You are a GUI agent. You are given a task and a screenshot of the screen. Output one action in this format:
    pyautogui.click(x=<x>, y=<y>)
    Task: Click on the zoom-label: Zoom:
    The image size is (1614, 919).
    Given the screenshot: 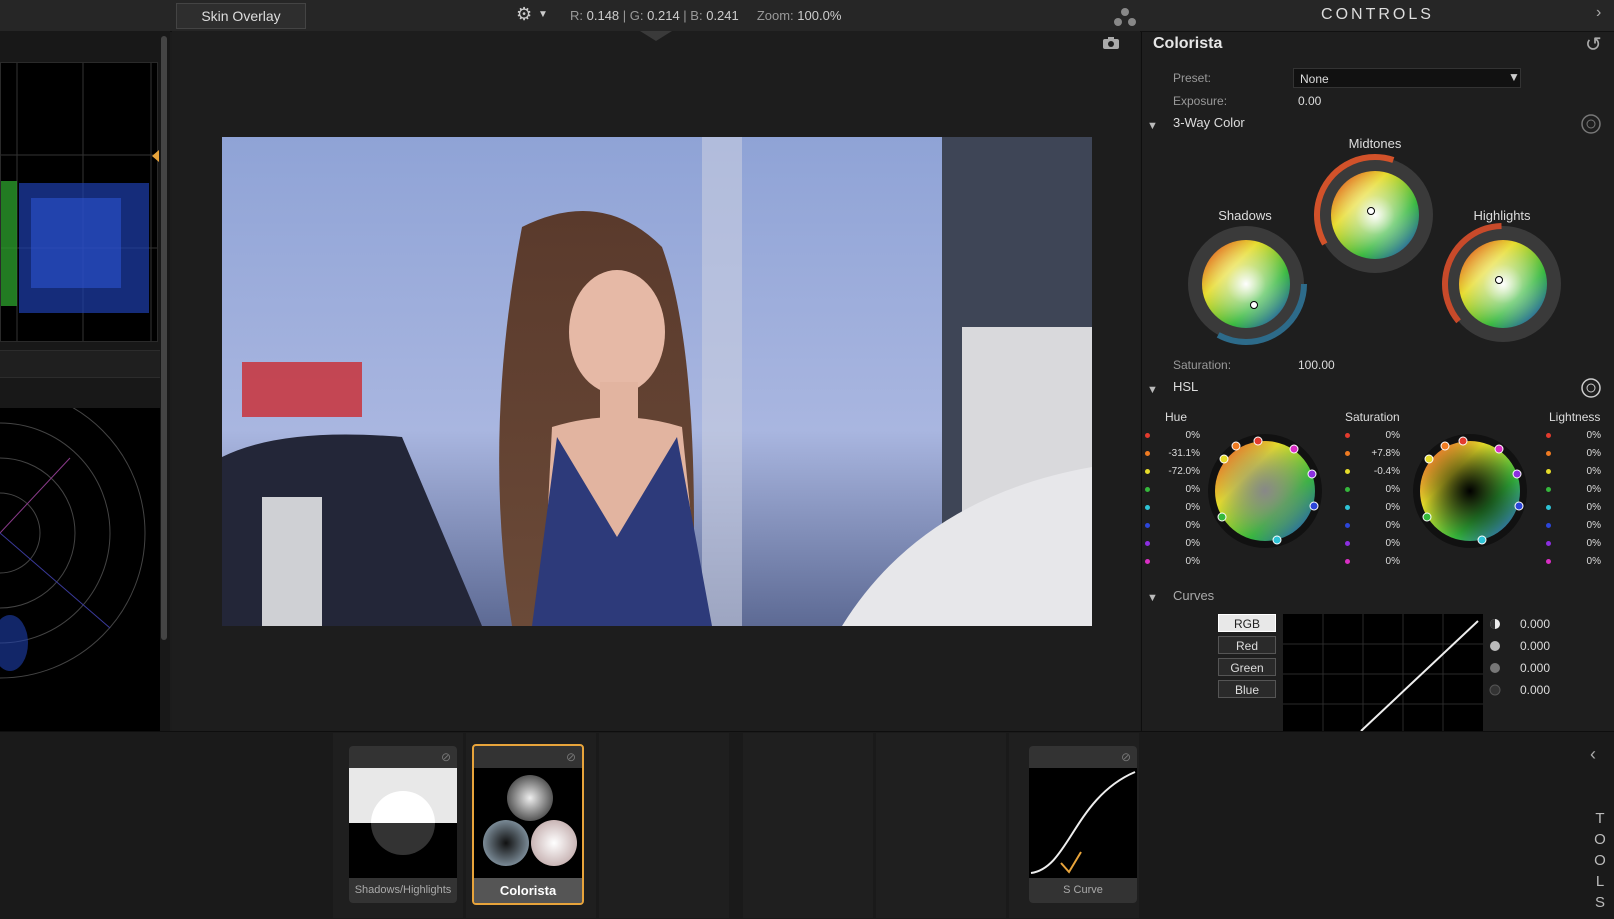 What is the action you would take?
    pyautogui.click(x=775, y=15)
    